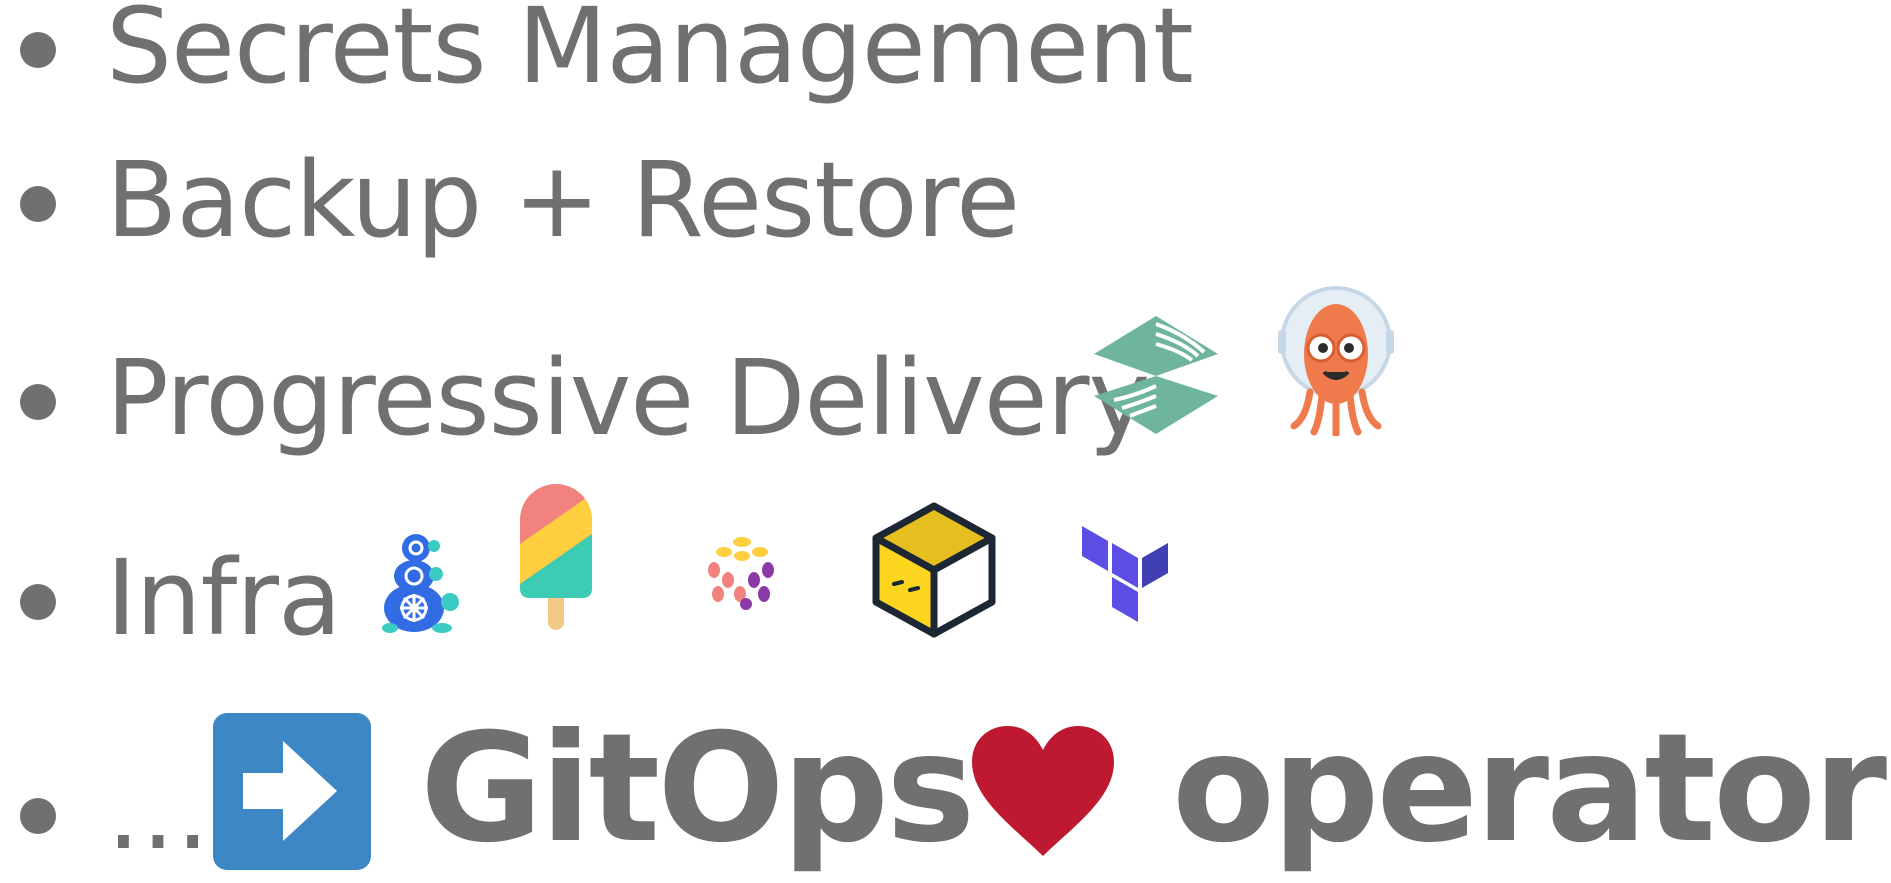  Describe the element at coordinates (1043, 791) in the screenshot. I see `heart-icon` at that location.